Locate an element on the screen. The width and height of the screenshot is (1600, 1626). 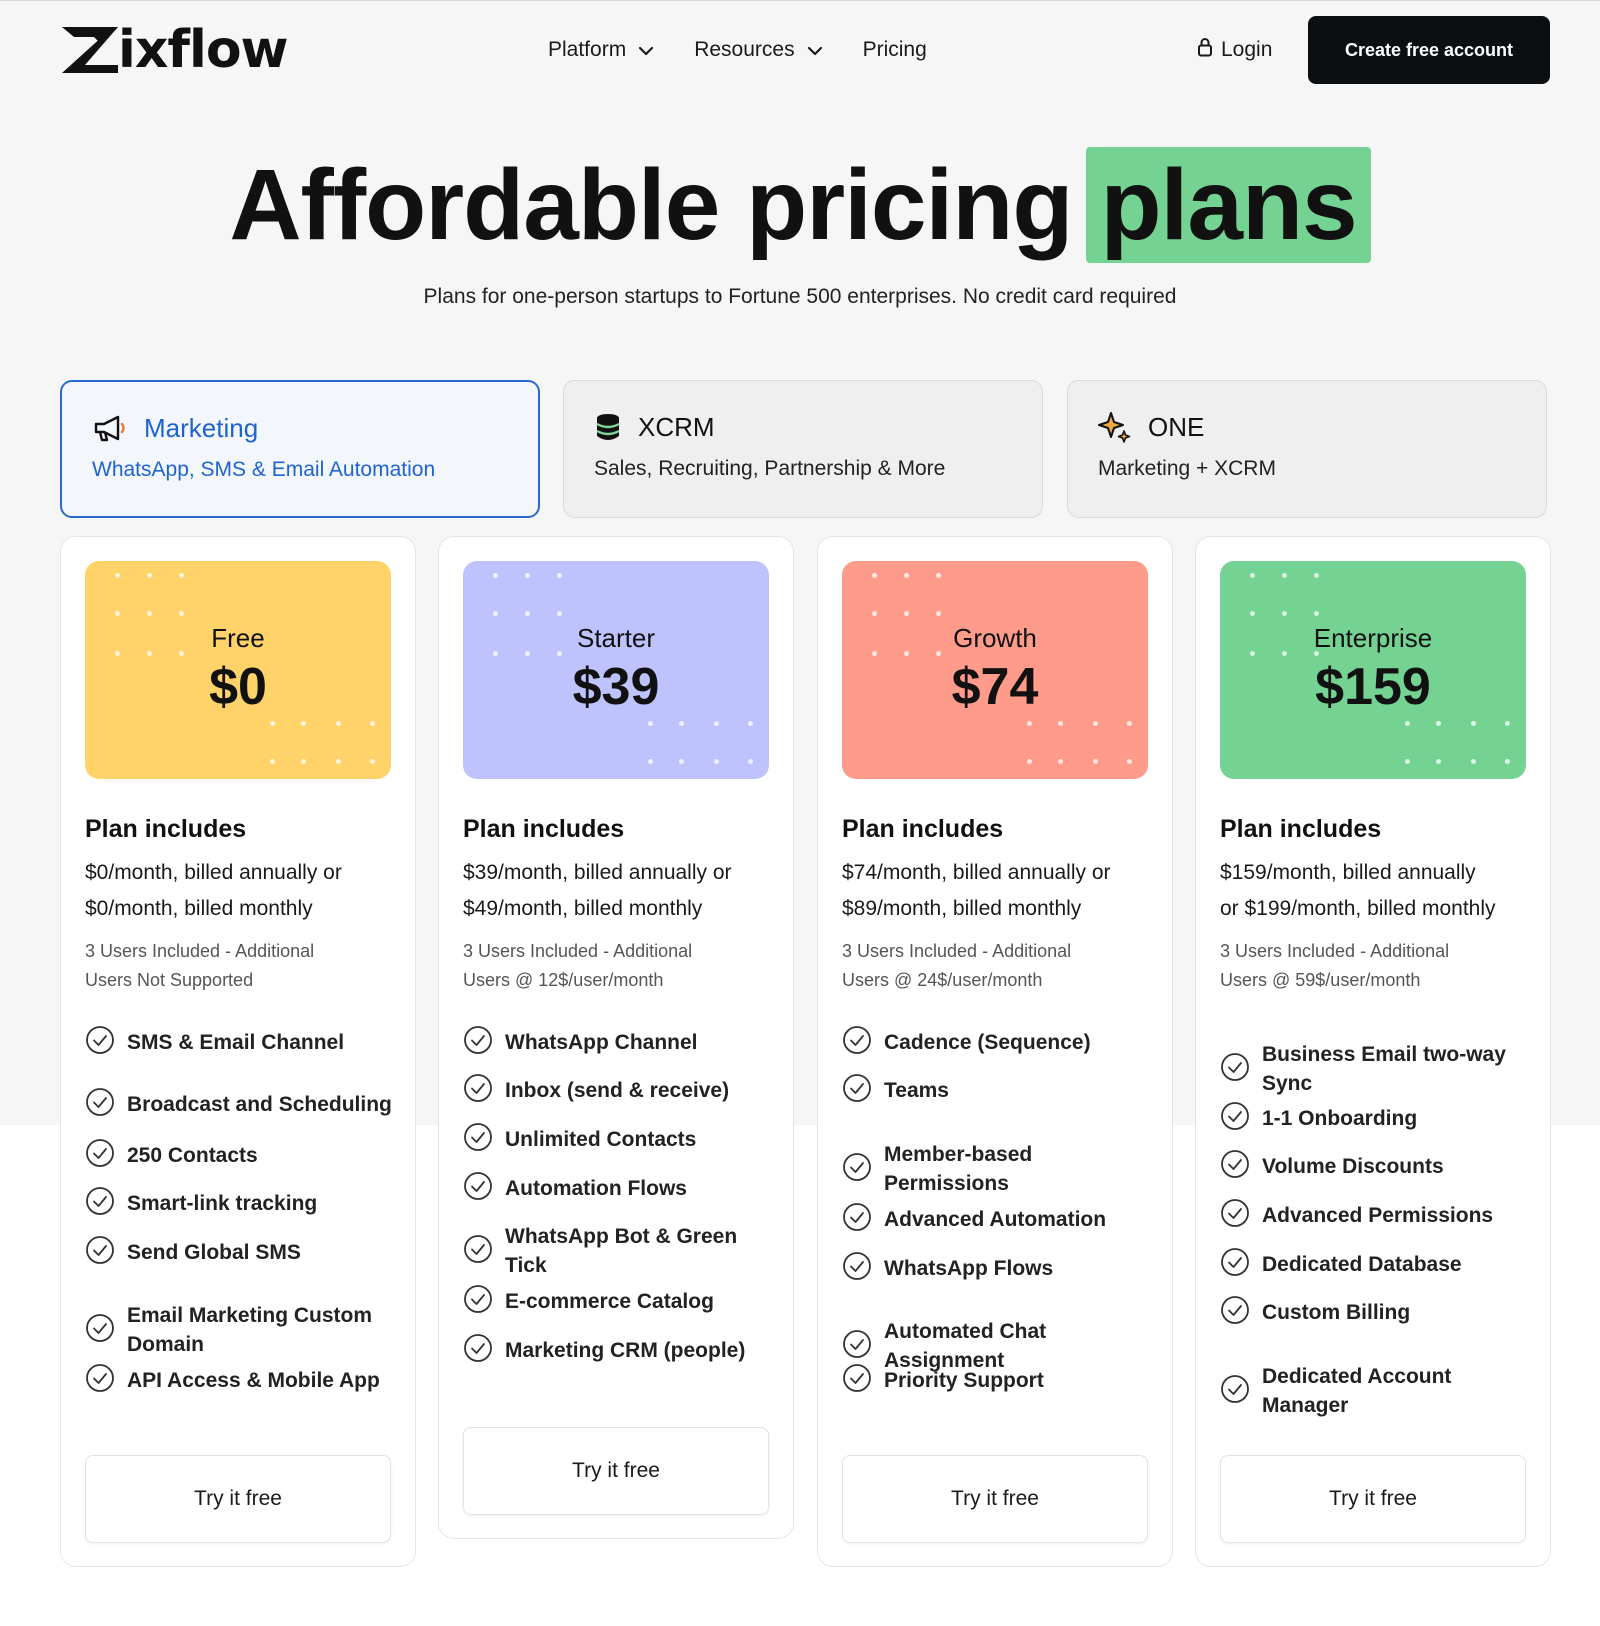
plan-header: Free $0 is located at coordinates (238, 670).